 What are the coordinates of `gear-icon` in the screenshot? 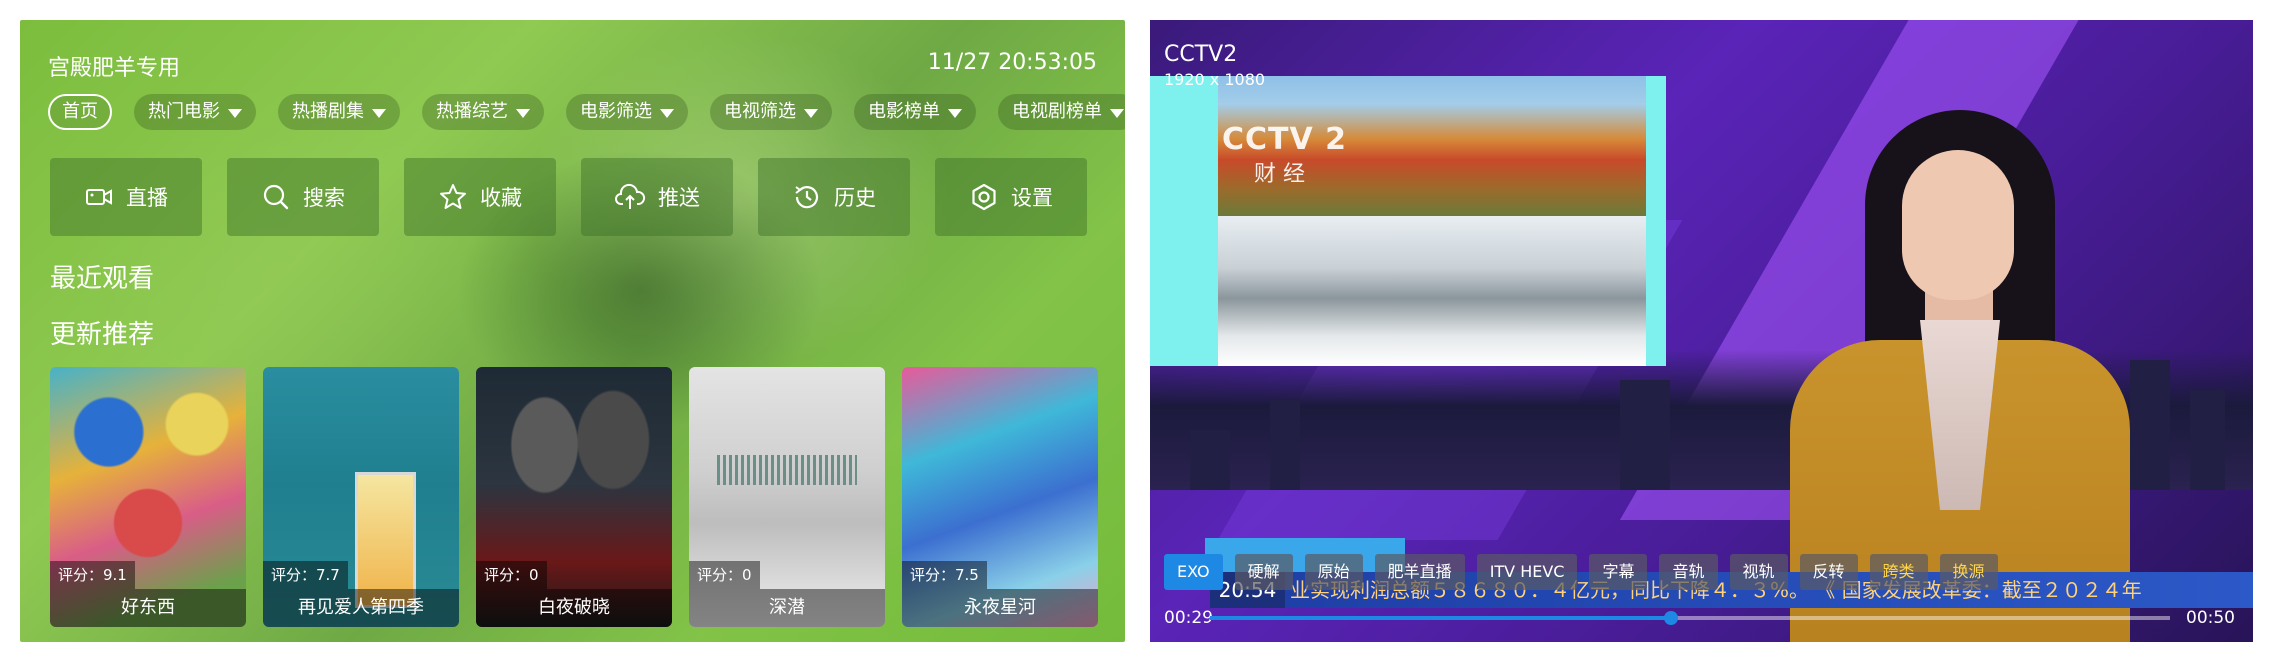 It's located at (984, 197).